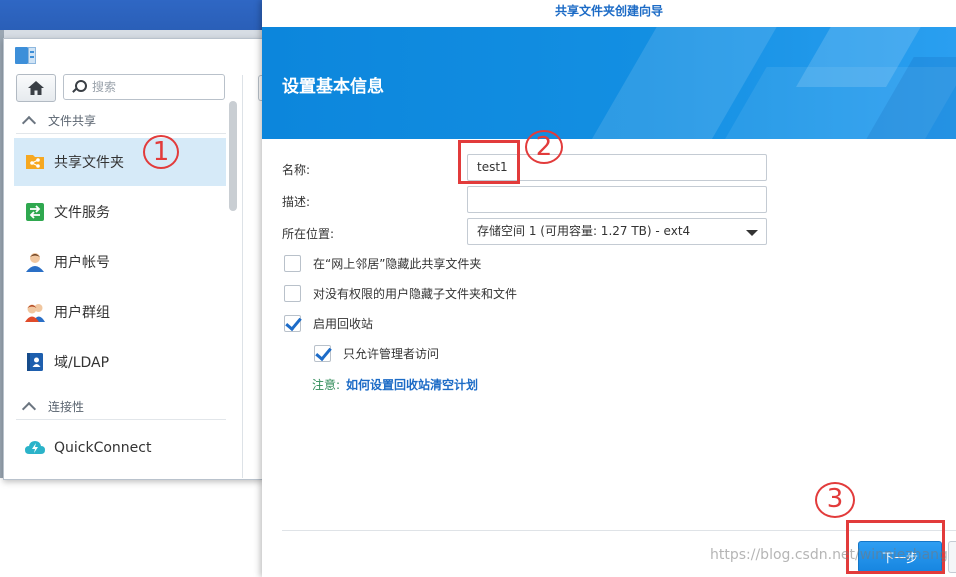 Image resolution: width=956 pixels, height=577 pixels. I want to click on sidebar-item-user-account: 用户帐号, so click(120, 262).